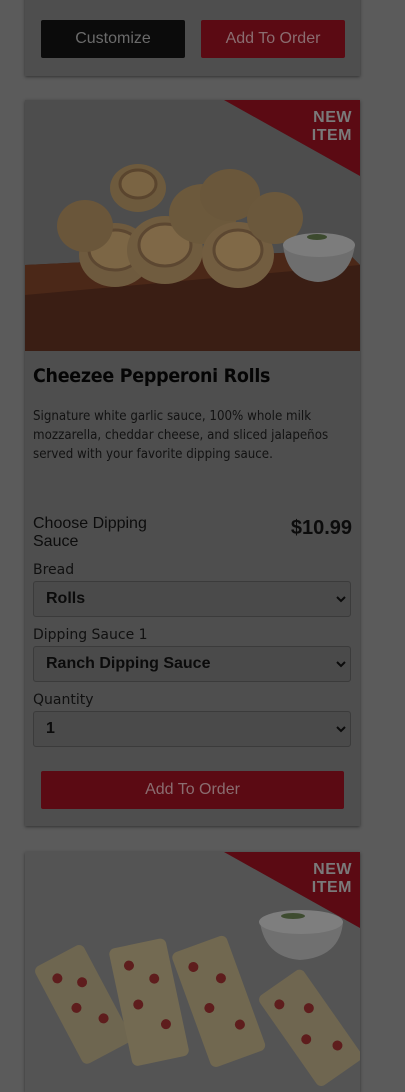 This screenshot has height=1092, width=405. I want to click on choose-sauce-label: Choose Dipping Sauce, so click(90, 532).